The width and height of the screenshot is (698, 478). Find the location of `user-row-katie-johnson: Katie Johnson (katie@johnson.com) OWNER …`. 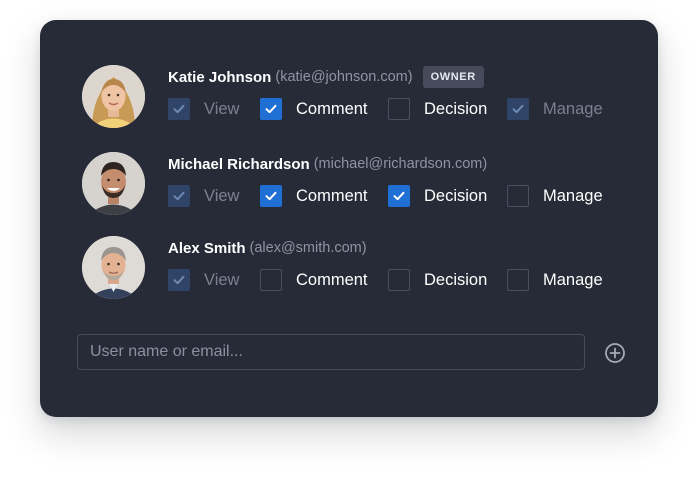

user-row-katie-johnson: Katie Johnson (katie@johnson.com) OWNER … is located at coordinates (362, 97).